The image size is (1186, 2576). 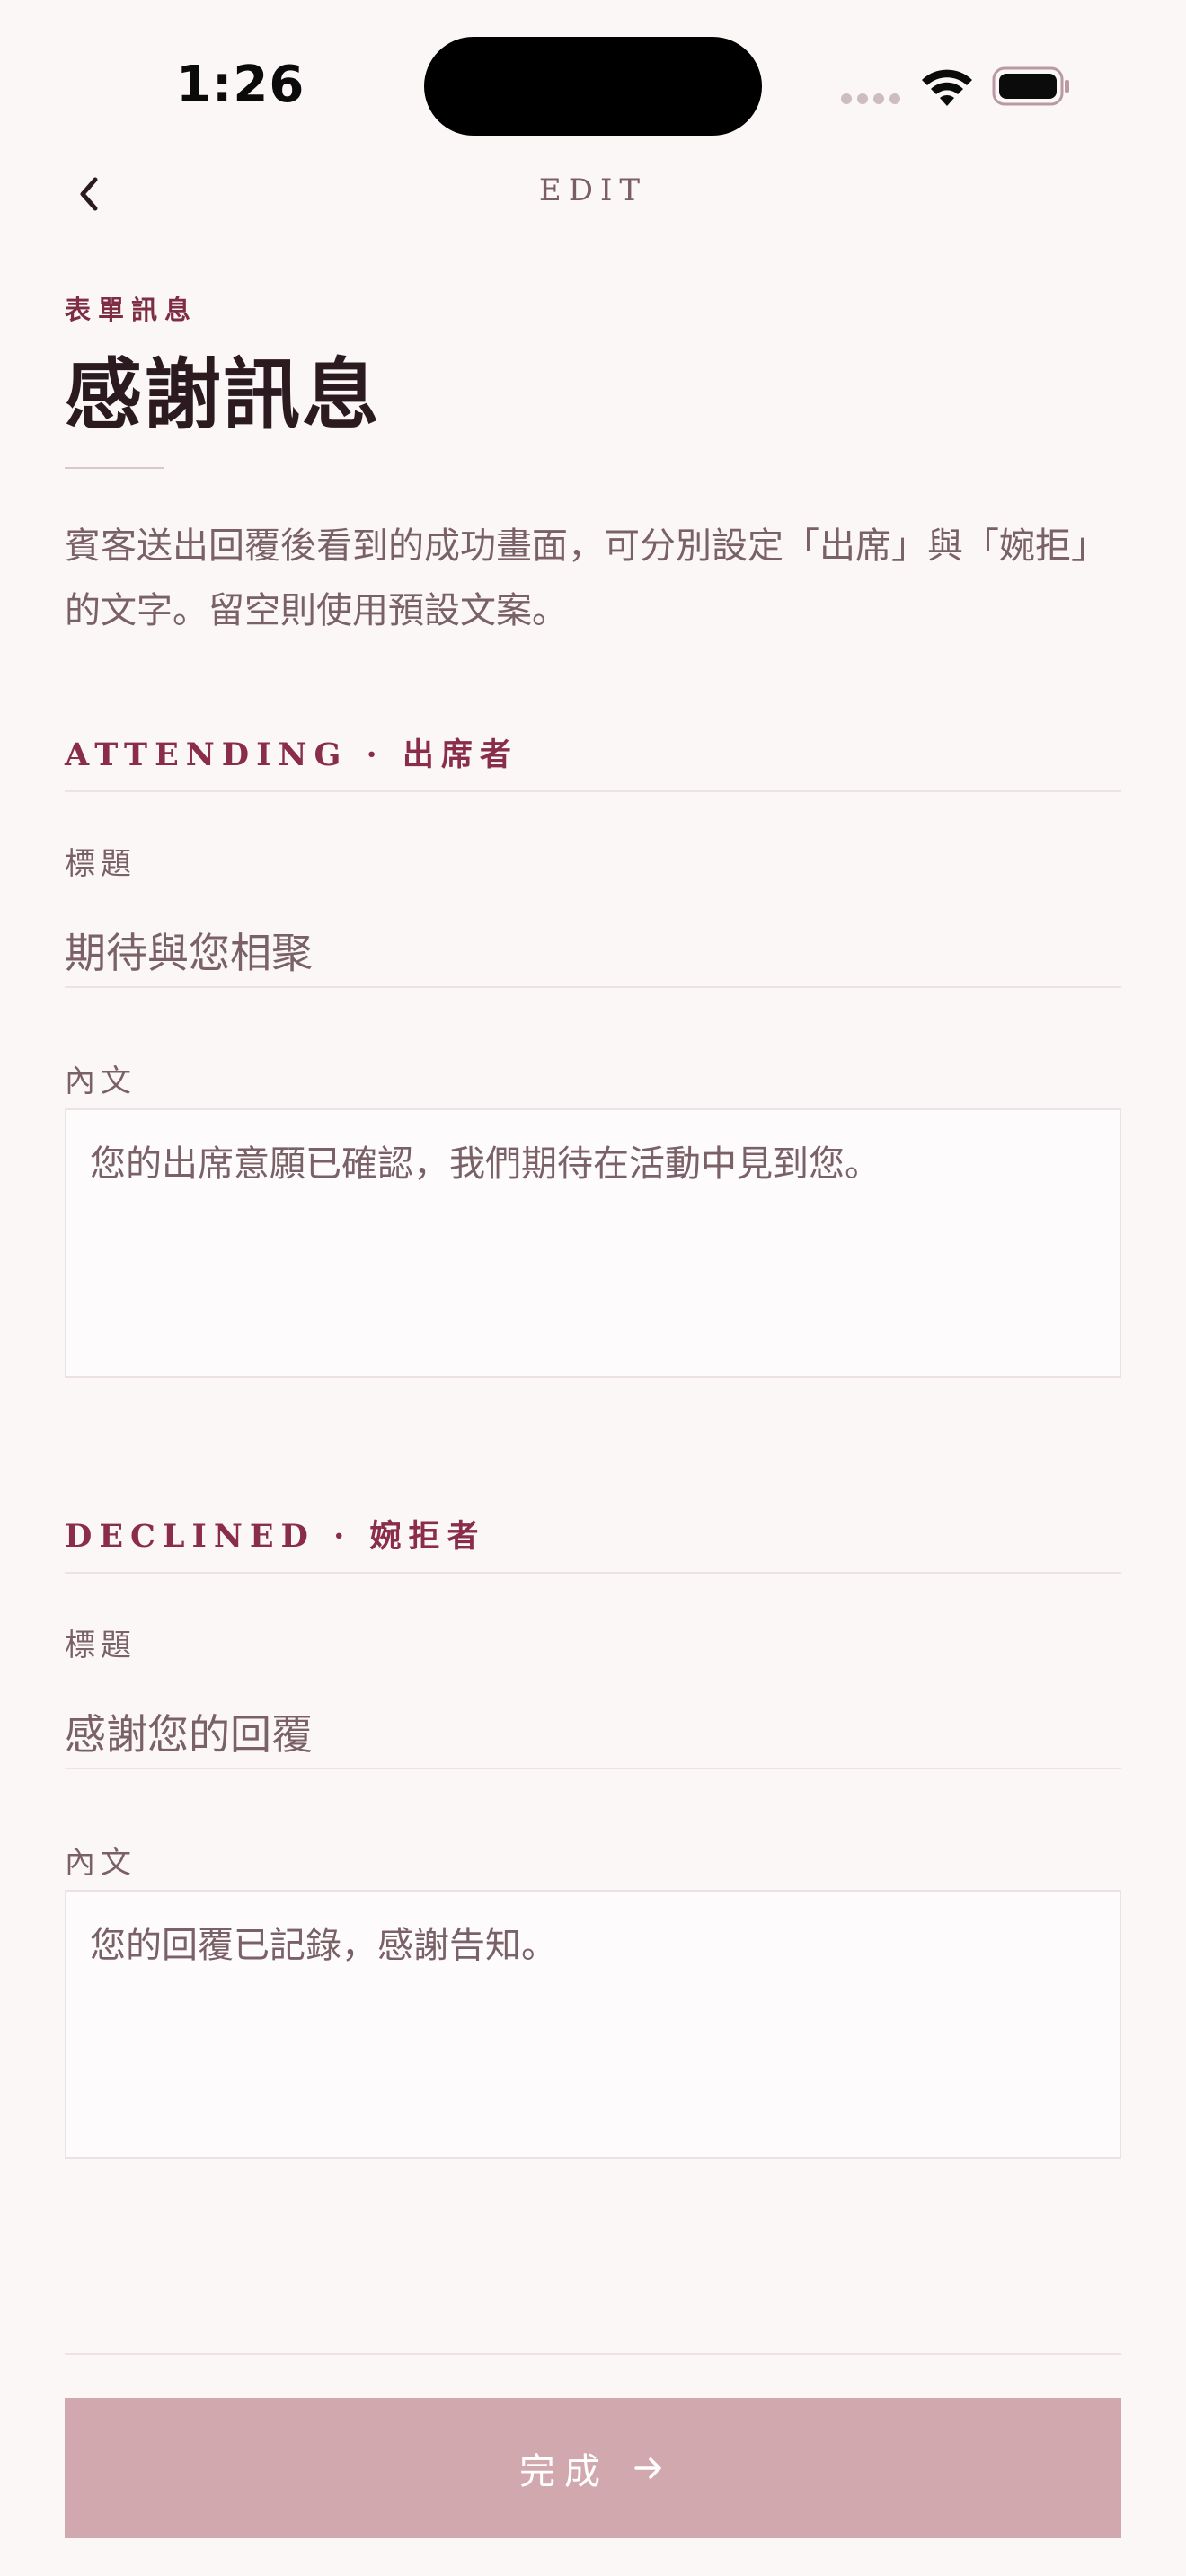 I want to click on nav-bar: EDIT, so click(x=593, y=194).